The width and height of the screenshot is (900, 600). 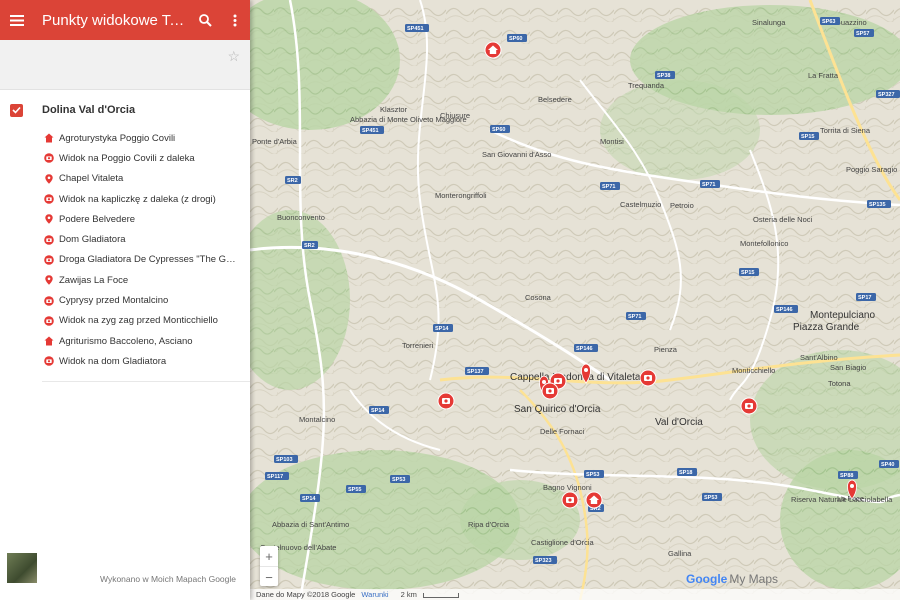 What do you see at coordinates (88, 110) in the screenshot?
I see `layer-name: Dolina Val d'Orcia` at bounding box center [88, 110].